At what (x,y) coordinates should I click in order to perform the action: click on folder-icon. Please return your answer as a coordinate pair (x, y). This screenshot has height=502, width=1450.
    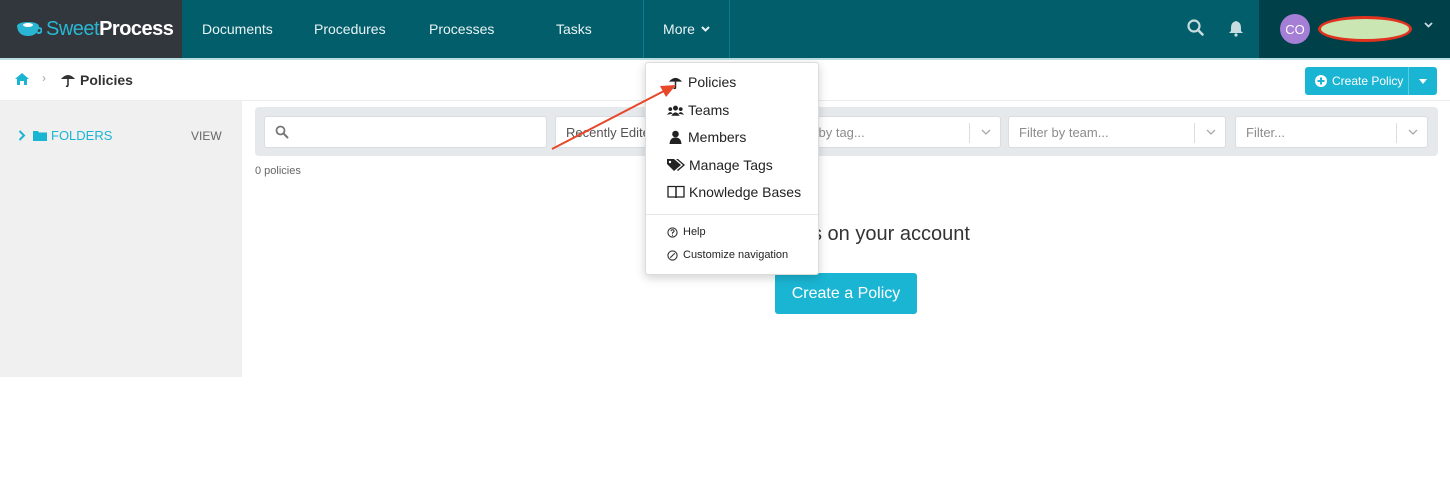
    Looking at the image, I should click on (40, 136).